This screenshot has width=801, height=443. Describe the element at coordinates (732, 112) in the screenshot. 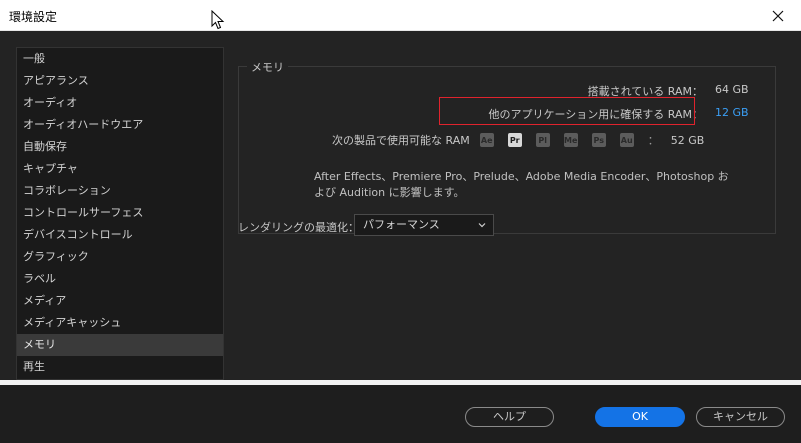

I see `reserved-ram-value: 12 GB` at that location.